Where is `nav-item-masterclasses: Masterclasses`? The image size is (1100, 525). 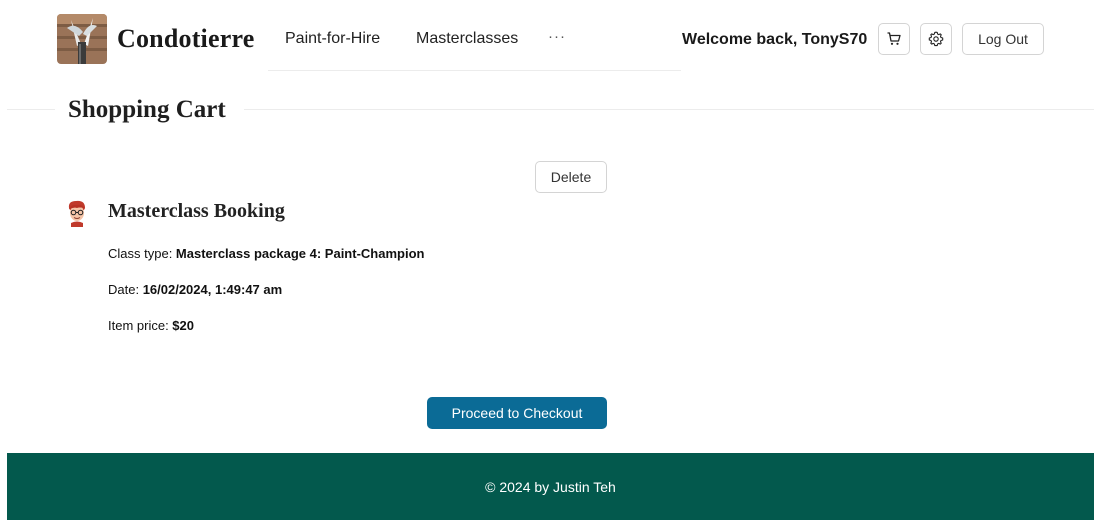 nav-item-masterclasses: Masterclasses is located at coordinates (467, 39).